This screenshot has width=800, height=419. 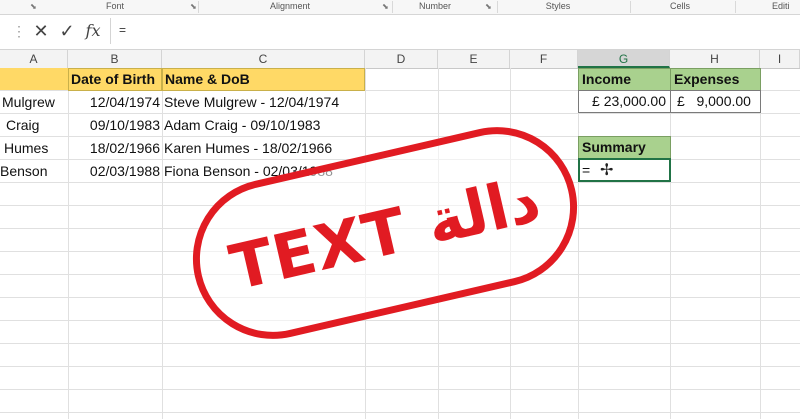 I want to click on cell-name-dob: Adam Craig - 09/10/1983, so click(x=264, y=125).